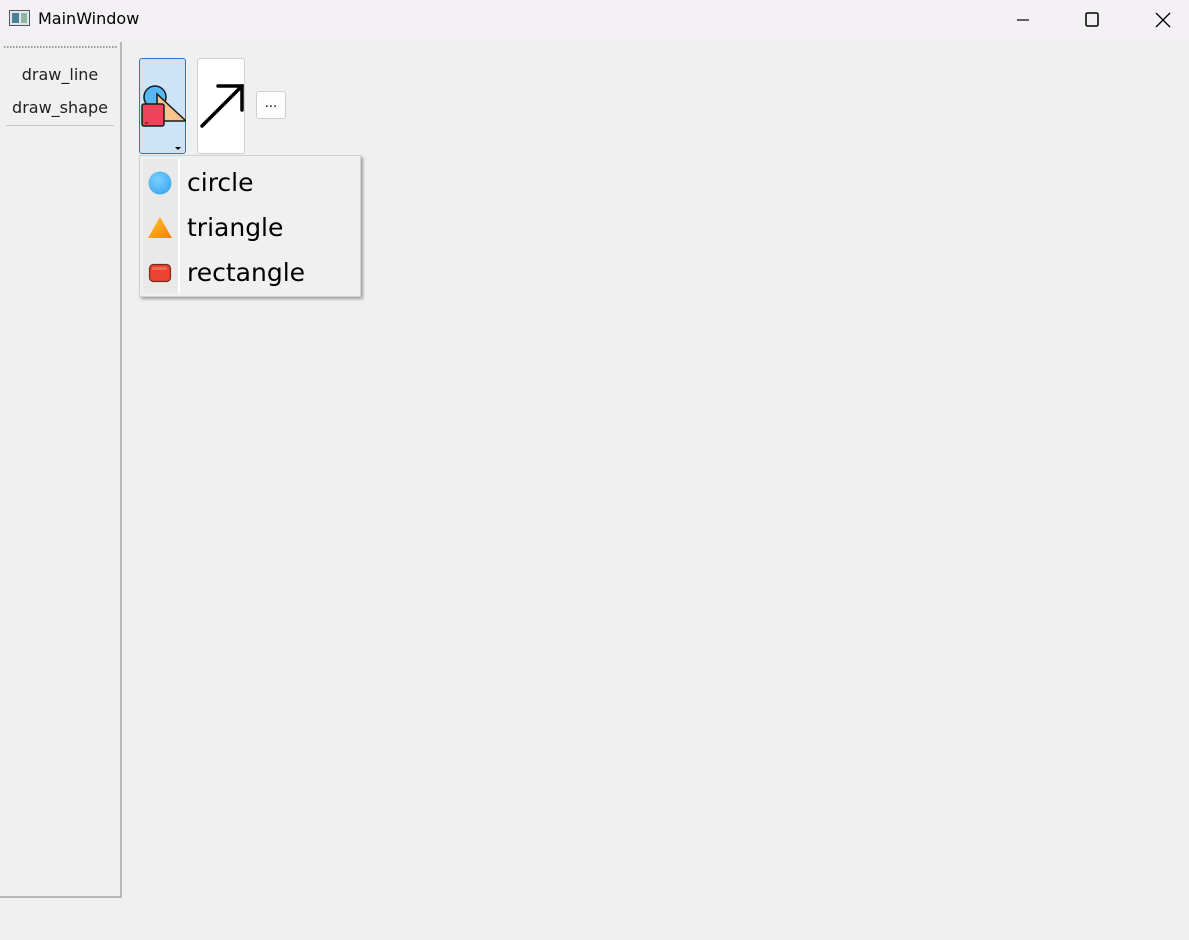 The image size is (1189, 940). I want to click on title-bar: MainWindow, so click(594, 20).